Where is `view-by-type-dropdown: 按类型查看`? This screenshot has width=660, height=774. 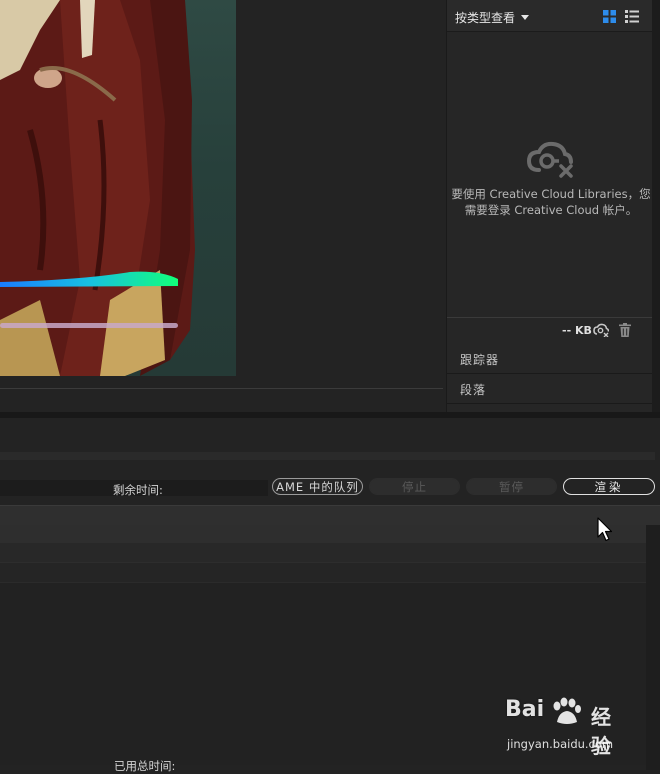 view-by-type-dropdown: 按类型查看 is located at coordinates (492, 17).